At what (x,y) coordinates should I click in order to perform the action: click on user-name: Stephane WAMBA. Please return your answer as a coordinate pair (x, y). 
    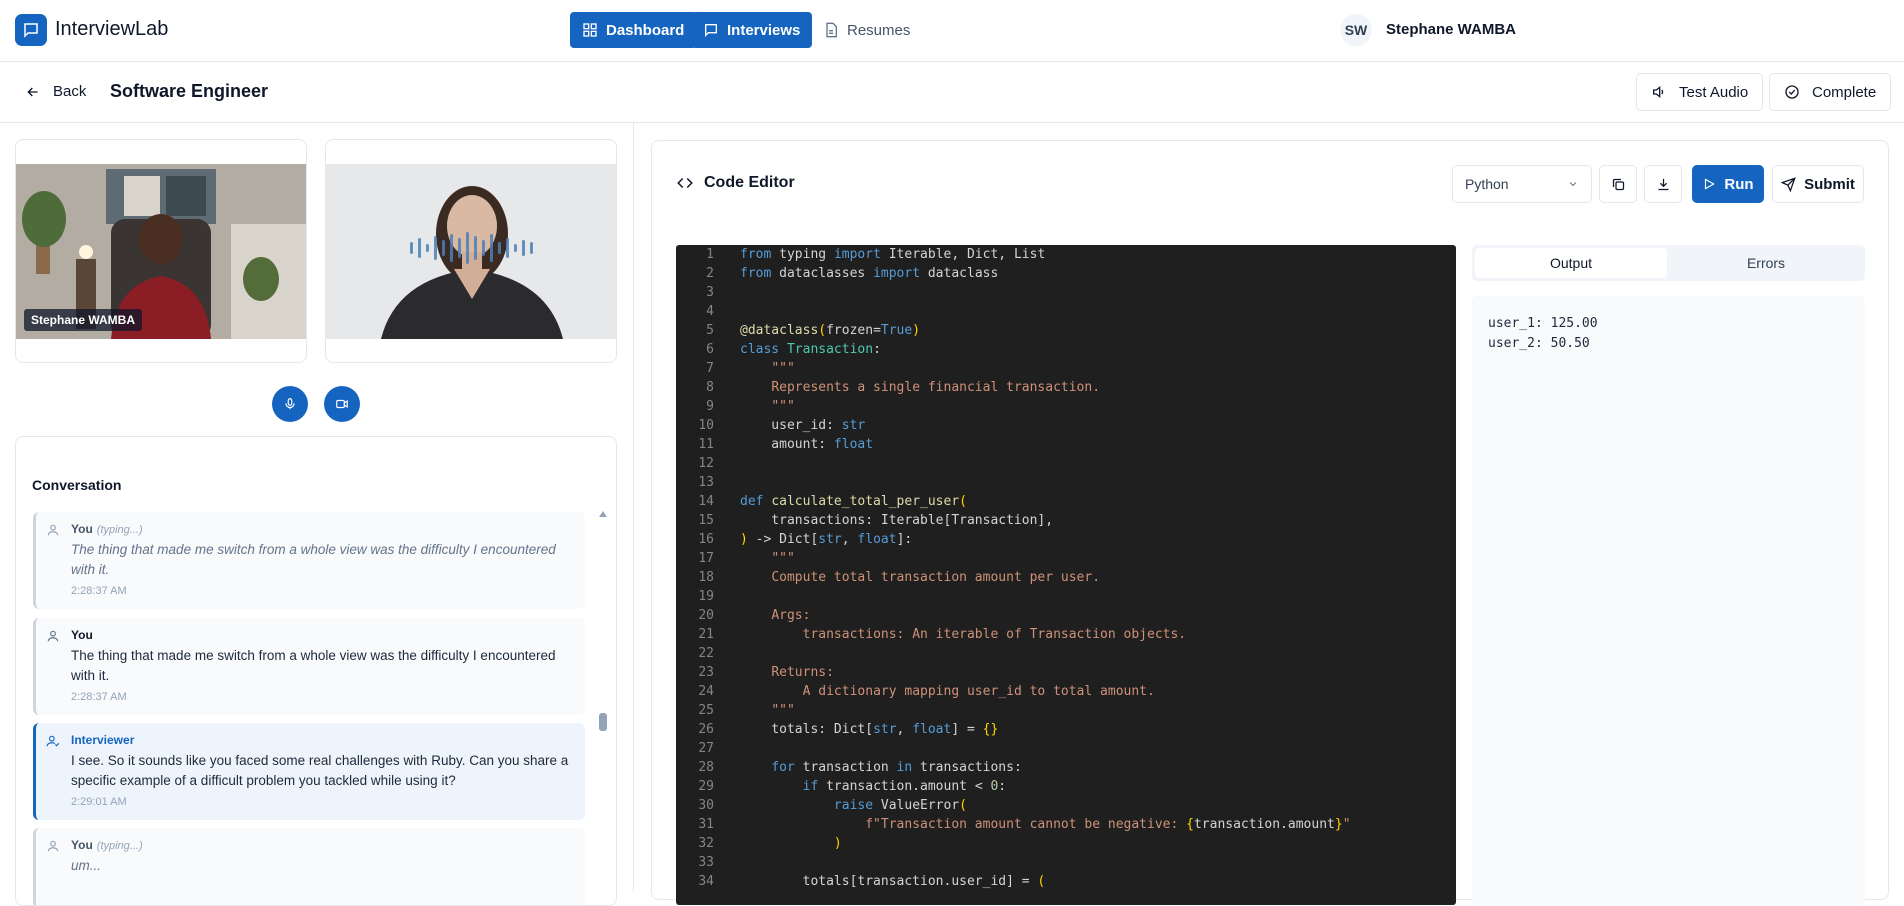
    Looking at the image, I should click on (1451, 29).